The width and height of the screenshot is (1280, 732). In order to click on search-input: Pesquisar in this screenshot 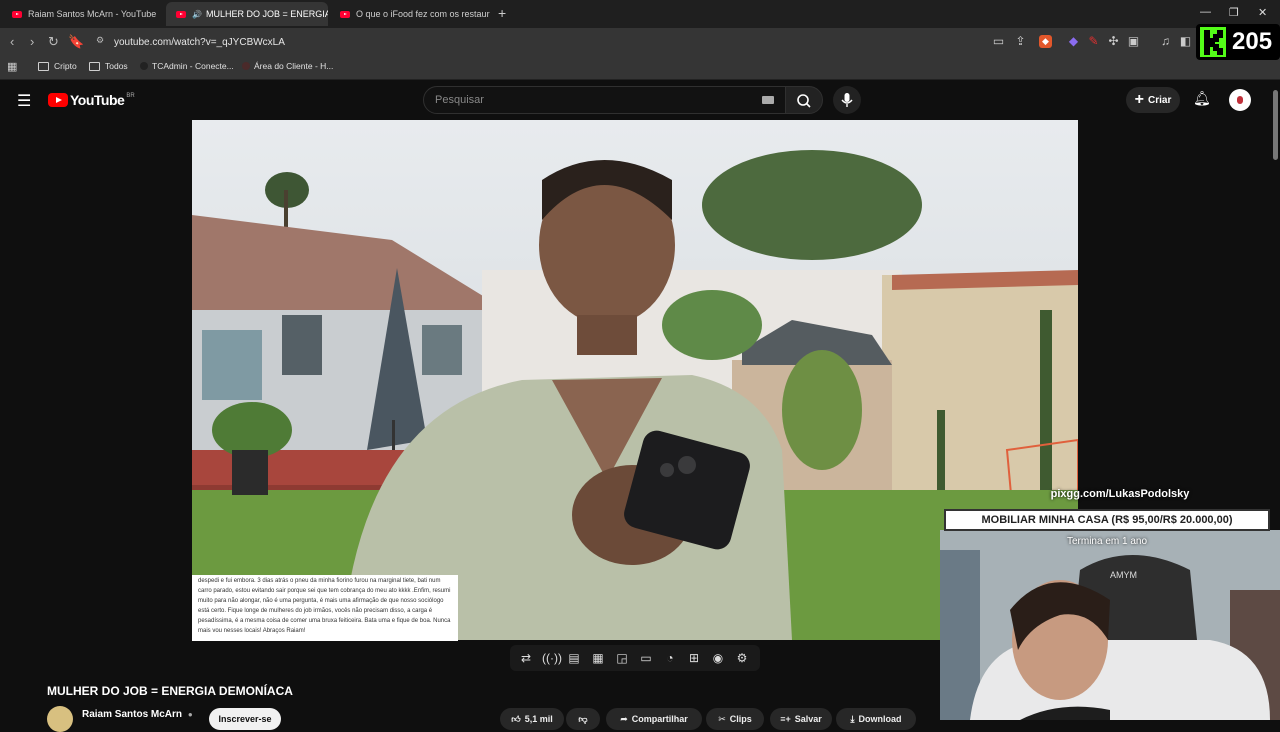, I will do `click(605, 100)`.